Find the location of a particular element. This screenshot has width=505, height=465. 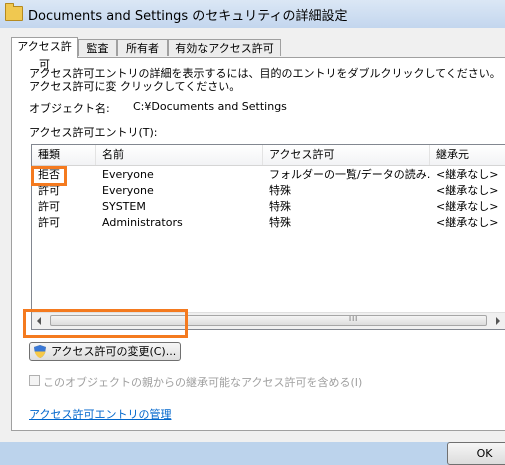

folder-icon is located at coordinates (14, 12).